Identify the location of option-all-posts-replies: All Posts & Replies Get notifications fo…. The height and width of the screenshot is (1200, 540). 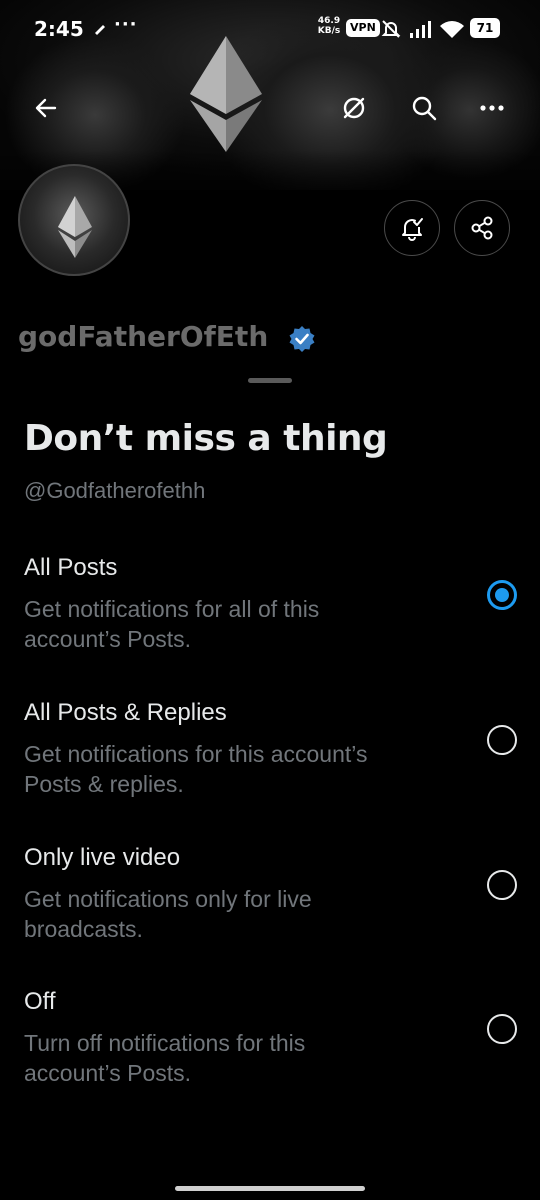
(270, 759).